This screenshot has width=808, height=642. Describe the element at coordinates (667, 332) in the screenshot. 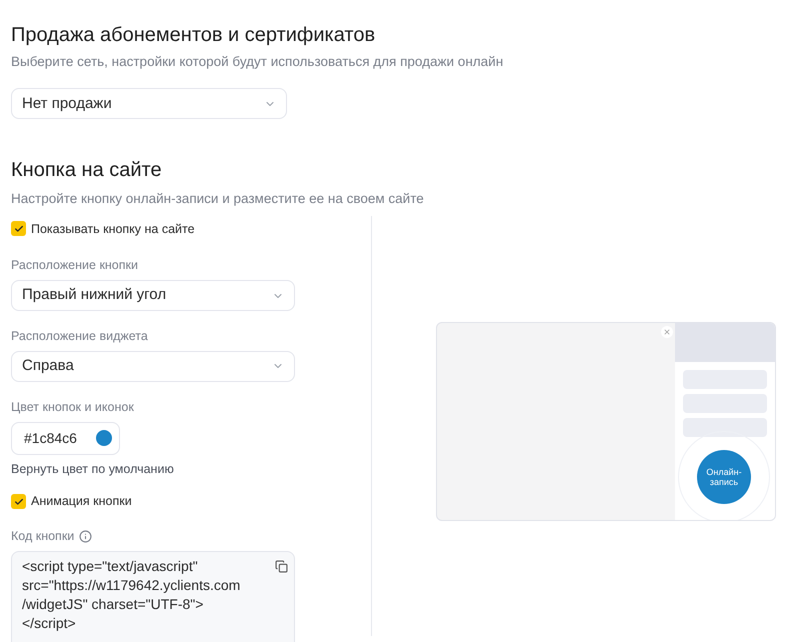

I see `close-icon` at that location.